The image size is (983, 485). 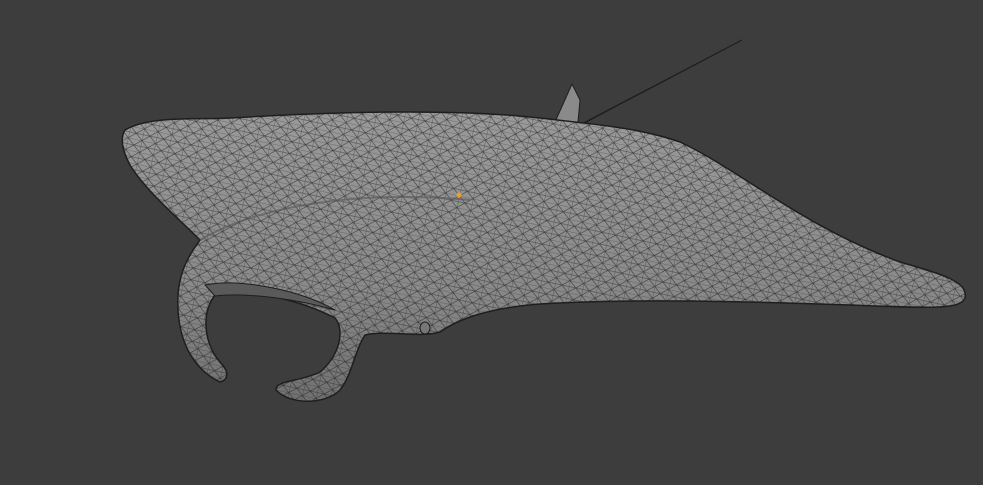 I want to click on tail-spine, so click(x=658, y=84).